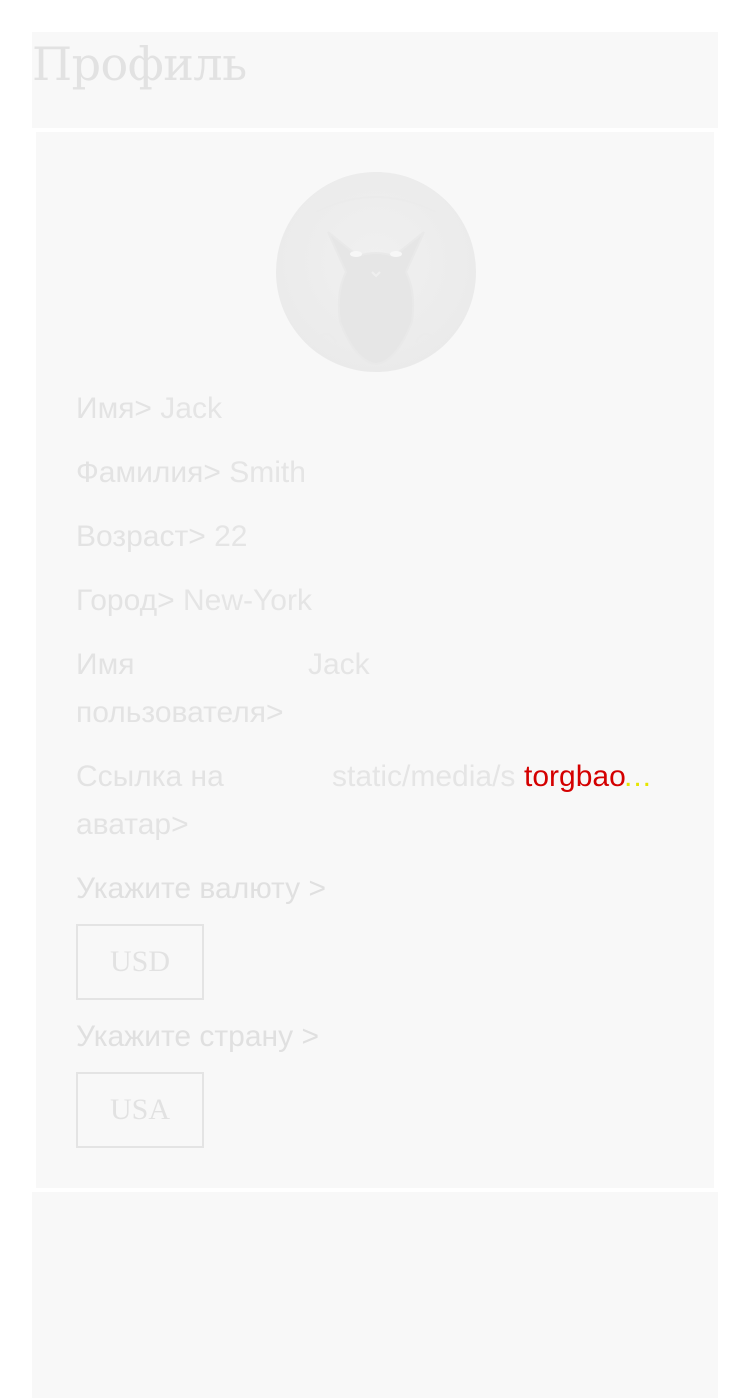 Image resolution: width=750 pixels, height=1398 pixels. I want to click on last-name-row: Фамилия> Smith, so click(191, 473).